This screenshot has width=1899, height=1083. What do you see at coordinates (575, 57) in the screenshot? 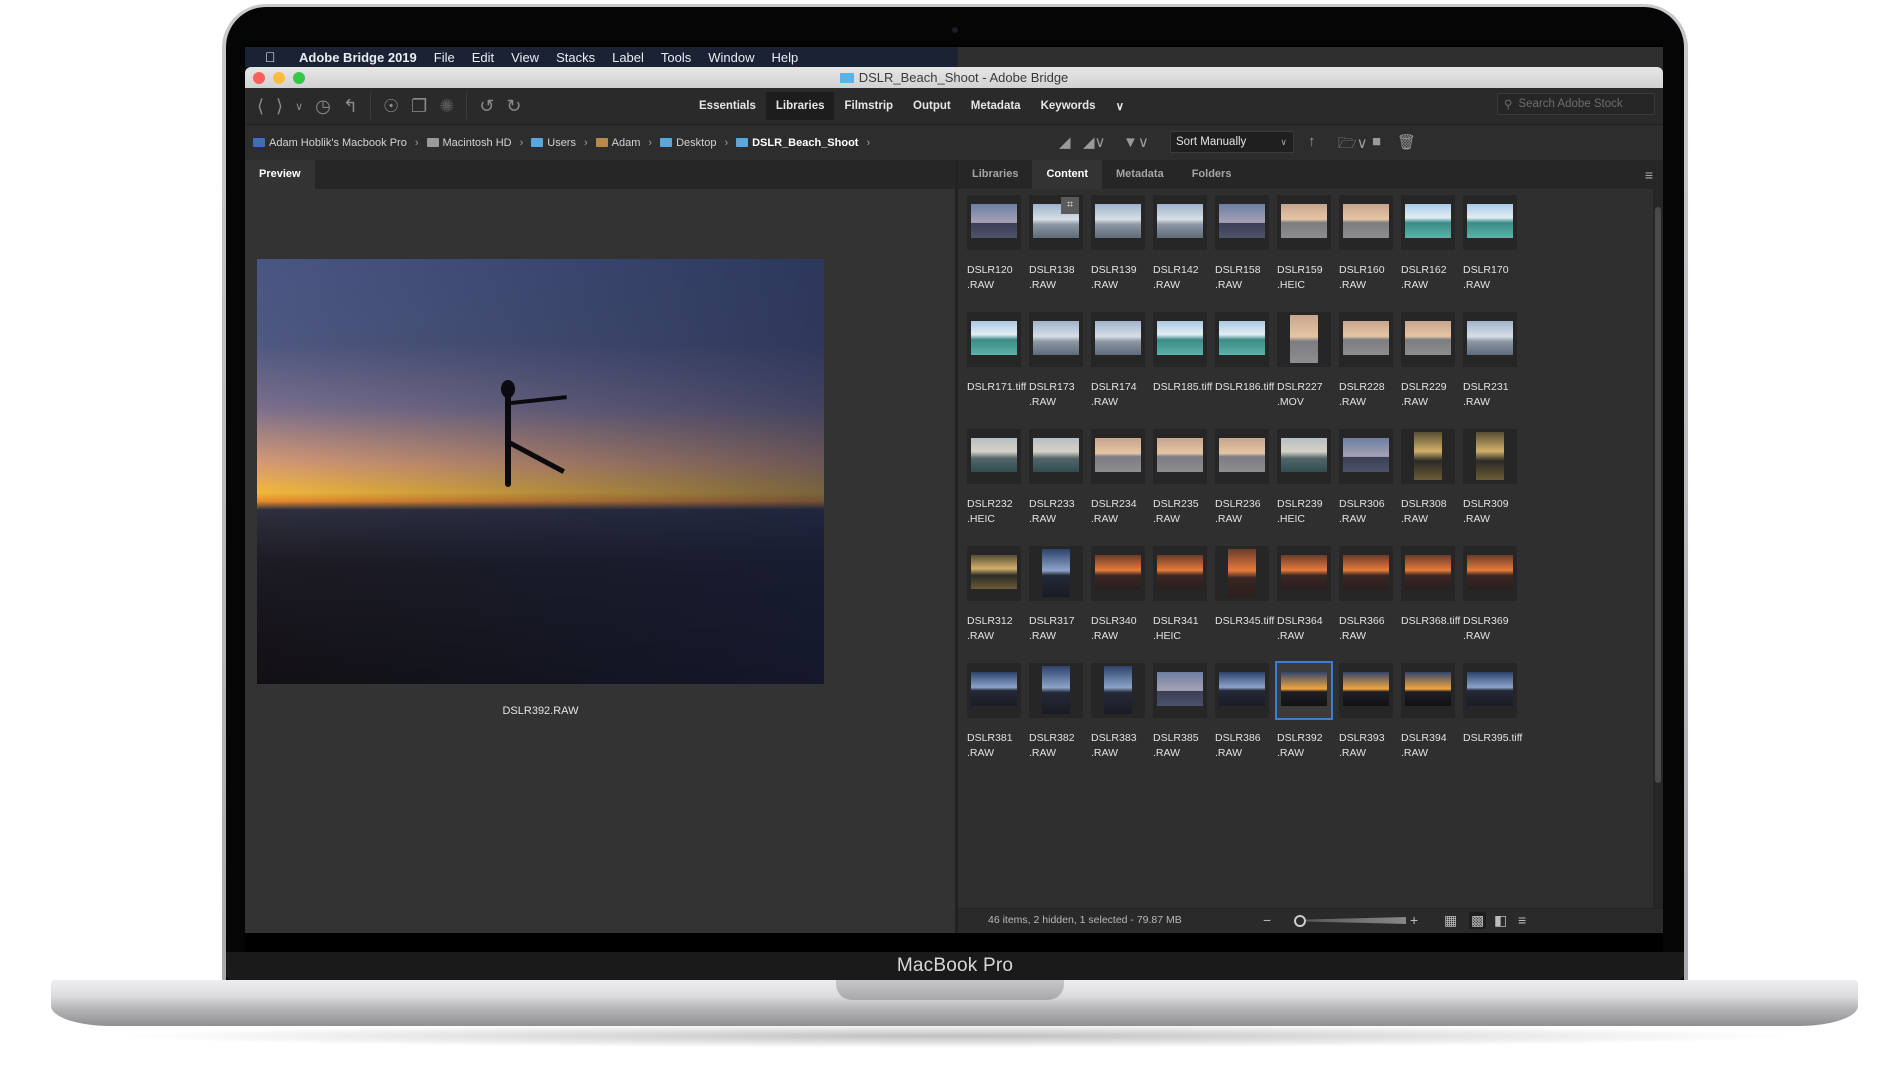
I see `menu-stacks: Stacks` at bounding box center [575, 57].